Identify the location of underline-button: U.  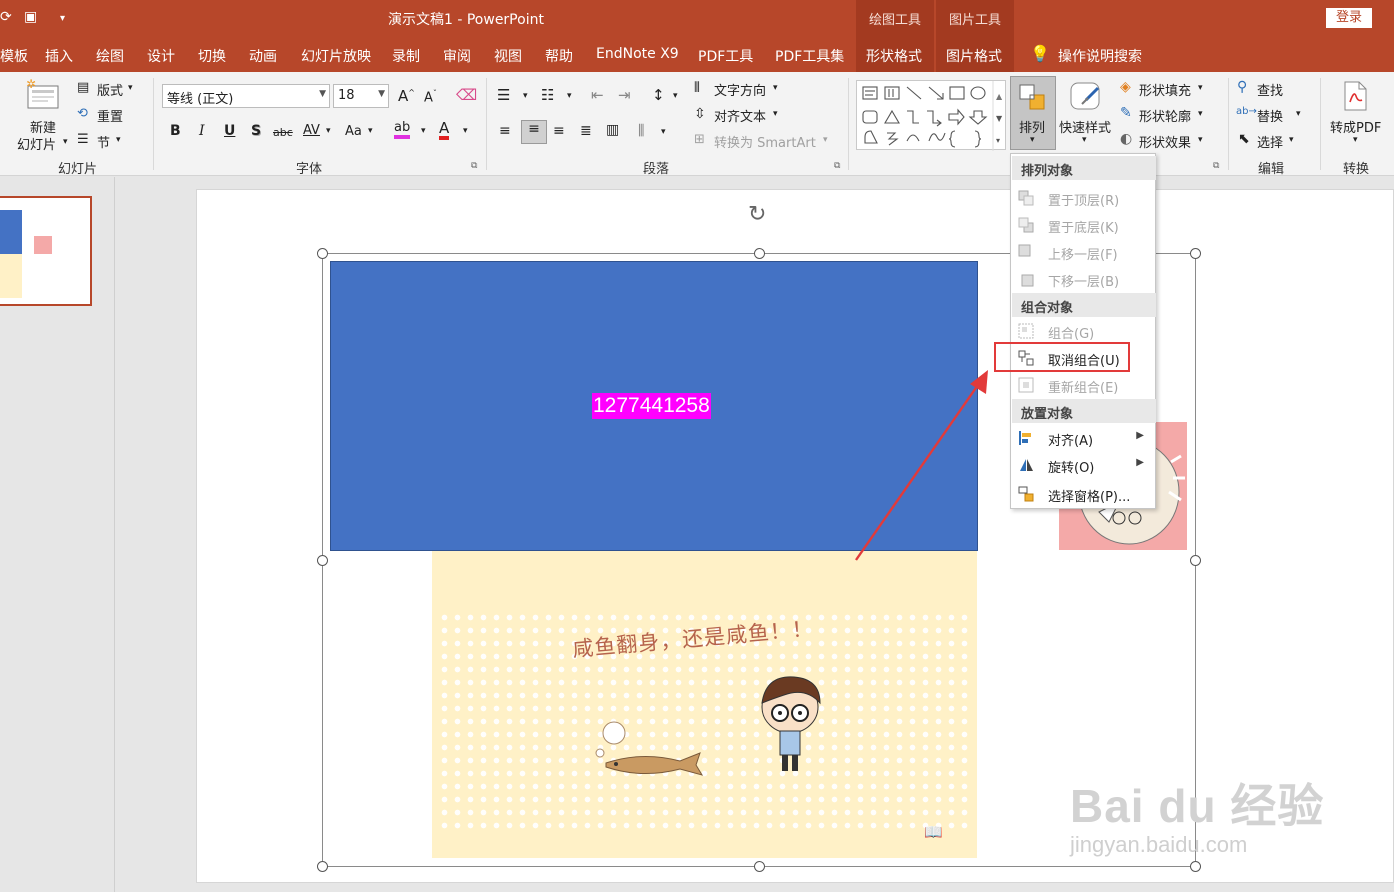
(229, 131).